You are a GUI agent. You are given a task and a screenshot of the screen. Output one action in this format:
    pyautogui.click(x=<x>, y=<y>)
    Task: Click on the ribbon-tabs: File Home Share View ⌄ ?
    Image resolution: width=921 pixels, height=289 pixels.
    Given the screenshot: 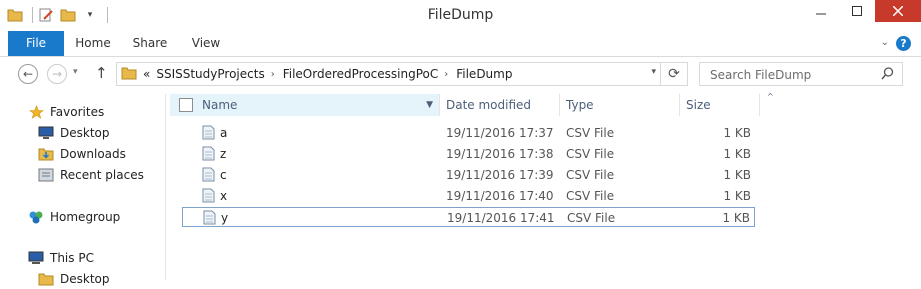 What is the action you would take?
    pyautogui.click(x=460, y=44)
    